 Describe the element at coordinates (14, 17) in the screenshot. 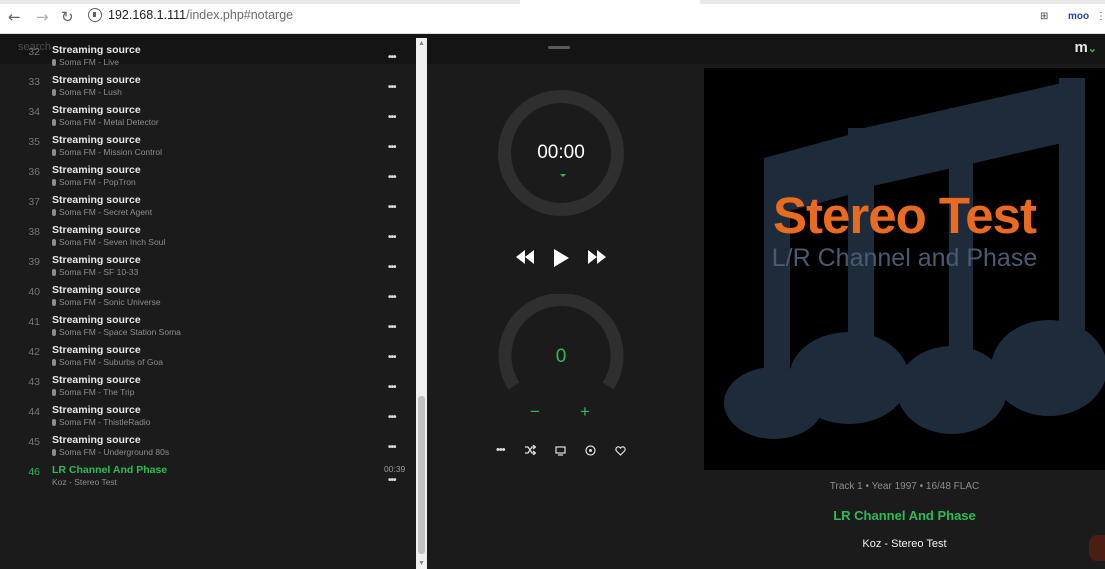

I see `back-icon: ←` at that location.